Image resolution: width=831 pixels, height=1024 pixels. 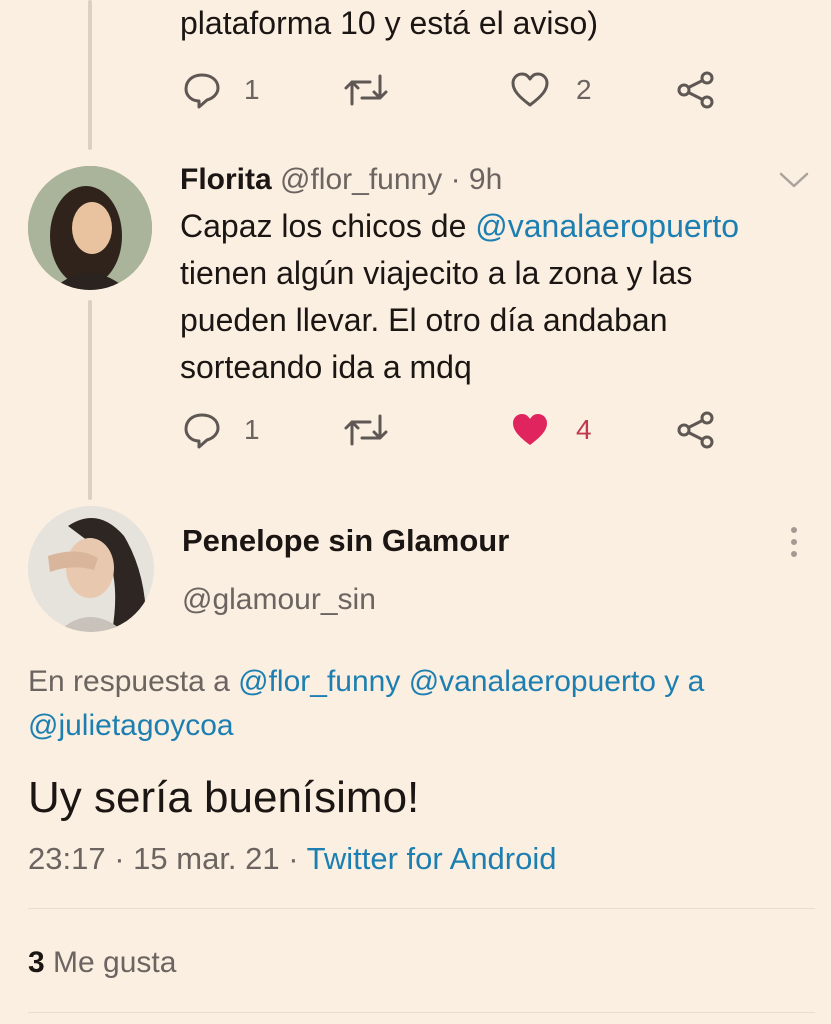 What do you see at coordinates (206, 858) in the screenshot?
I see `tweet-date: 15 mar. 21` at bounding box center [206, 858].